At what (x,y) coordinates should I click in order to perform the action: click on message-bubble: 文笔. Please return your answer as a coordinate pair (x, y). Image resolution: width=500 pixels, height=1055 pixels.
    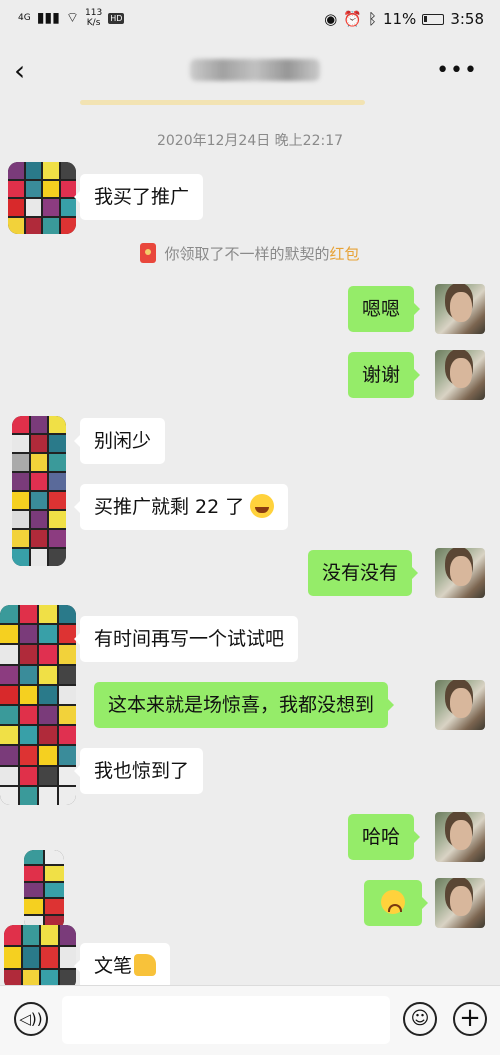
    Looking at the image, I should click on (122, 966).